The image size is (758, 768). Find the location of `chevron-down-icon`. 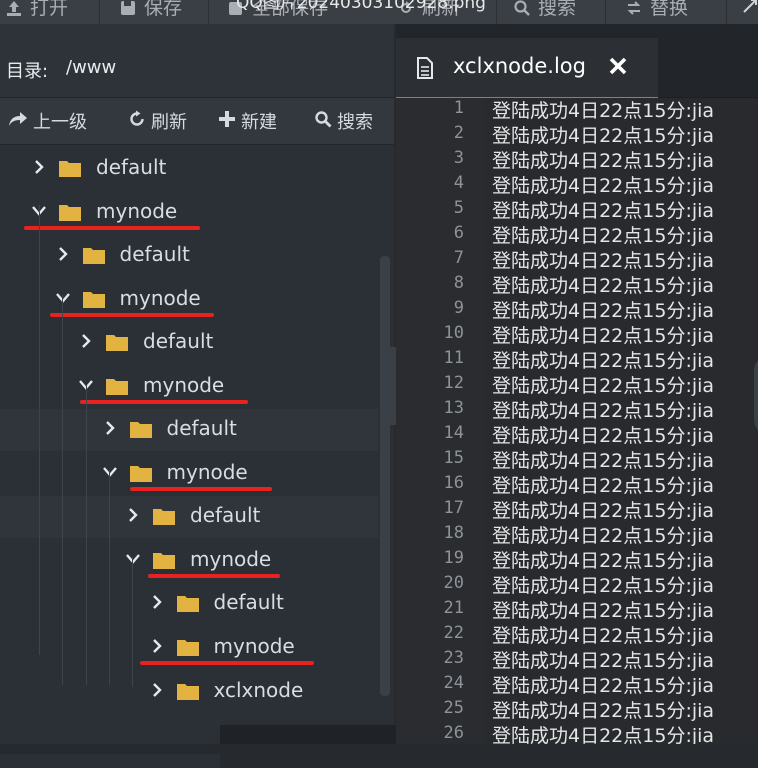

chevron-down-icon is located at coordinates (133, 559).